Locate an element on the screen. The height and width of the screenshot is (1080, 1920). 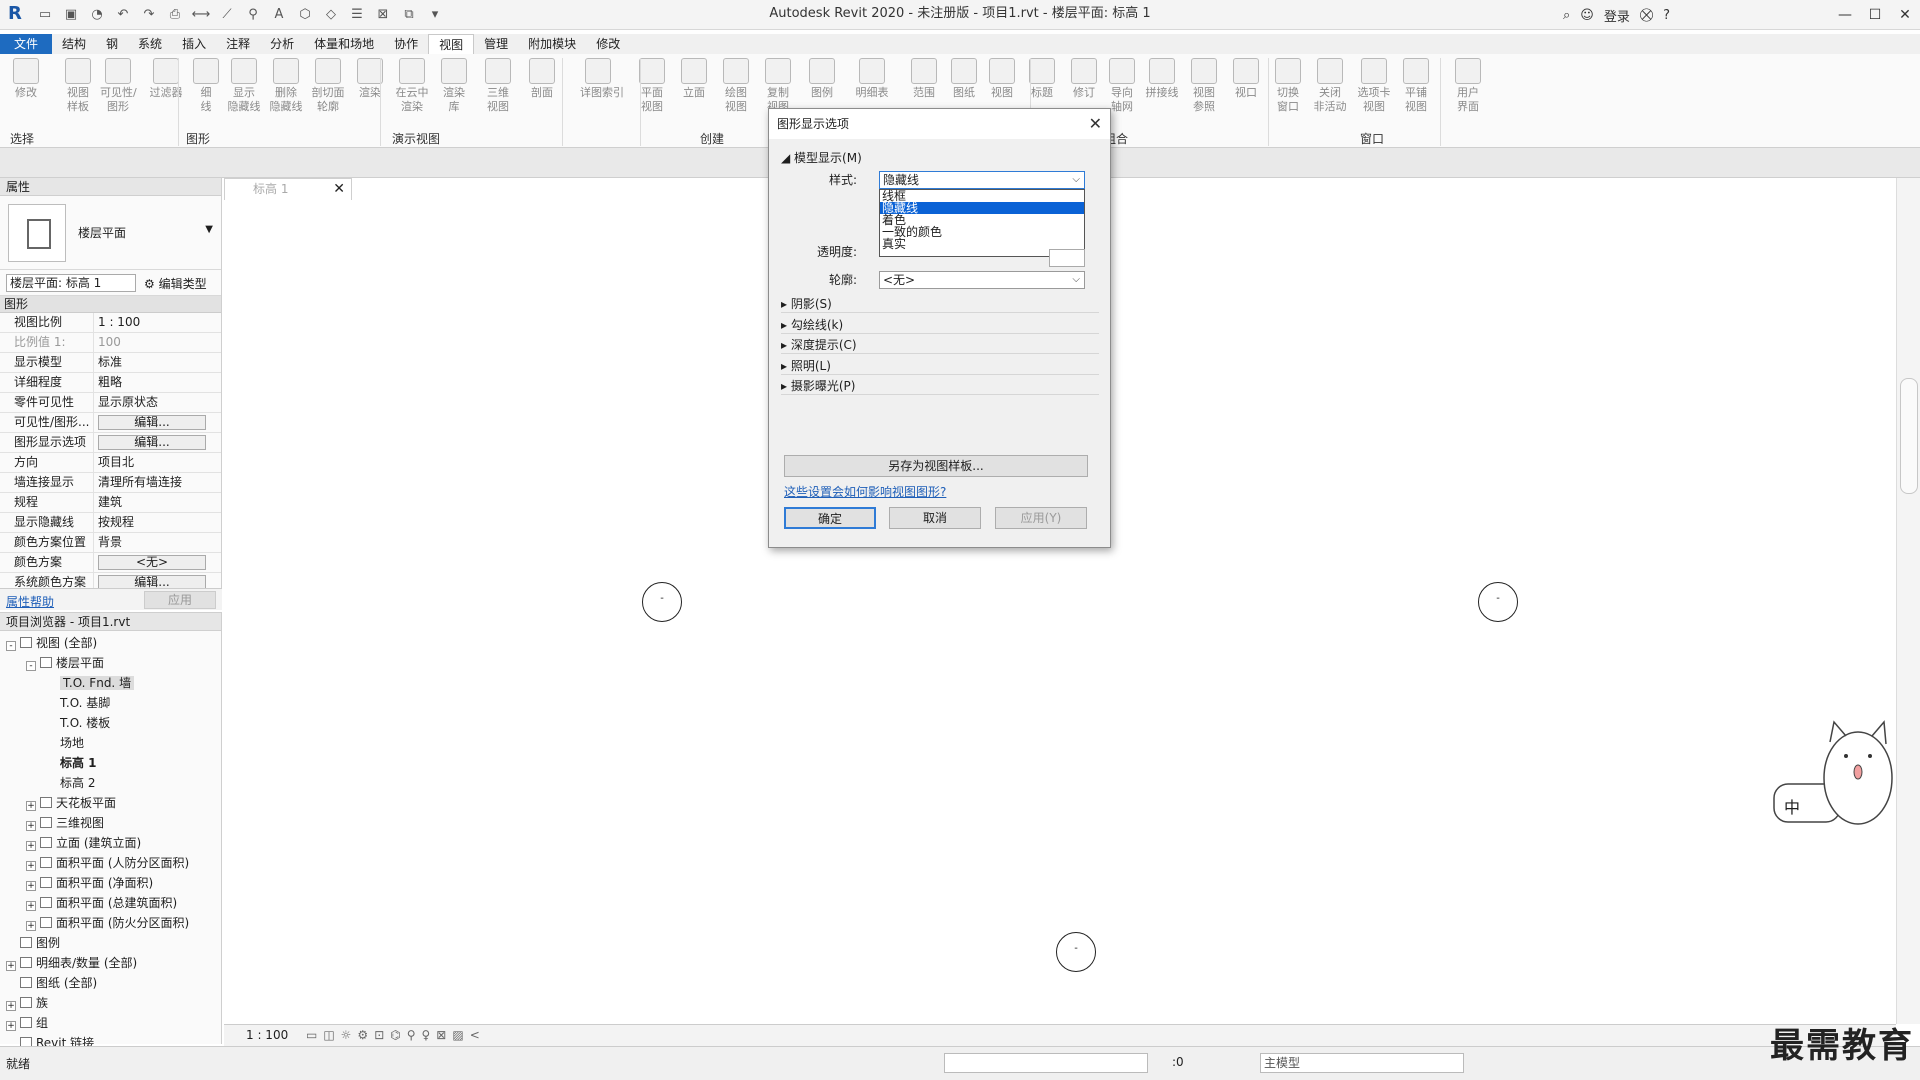
property-row: 比例值 1: 100 is located at coordinates (110, 343).